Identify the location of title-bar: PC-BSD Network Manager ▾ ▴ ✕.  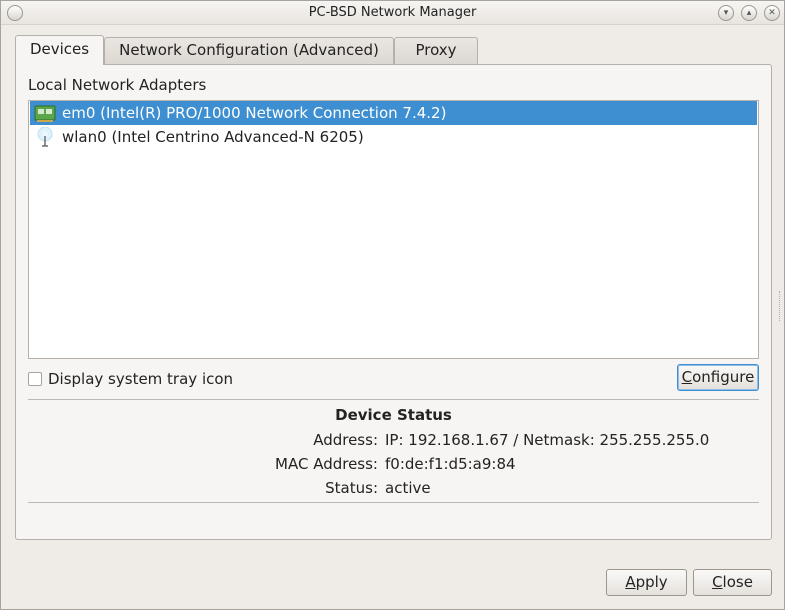
(392, 13).